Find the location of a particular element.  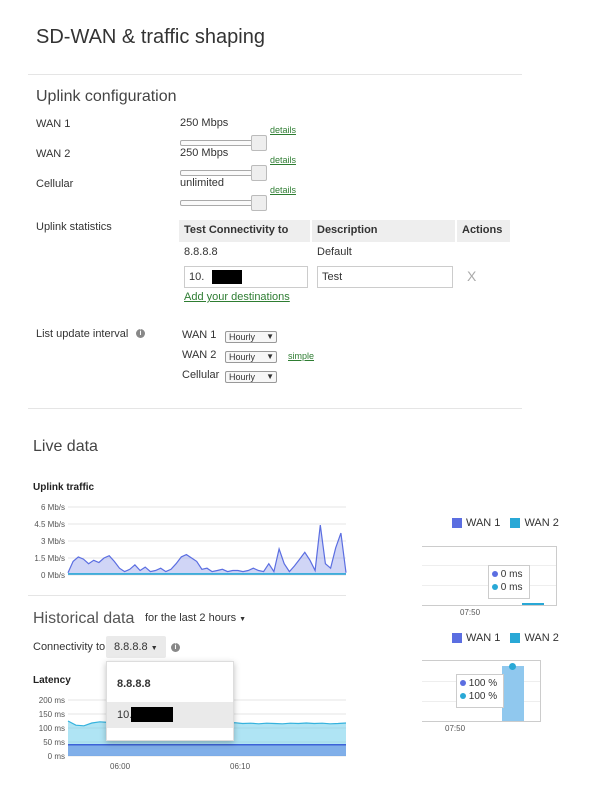

wan2-interval-select: Hourly ▼ is located at coordinates (251, 357).